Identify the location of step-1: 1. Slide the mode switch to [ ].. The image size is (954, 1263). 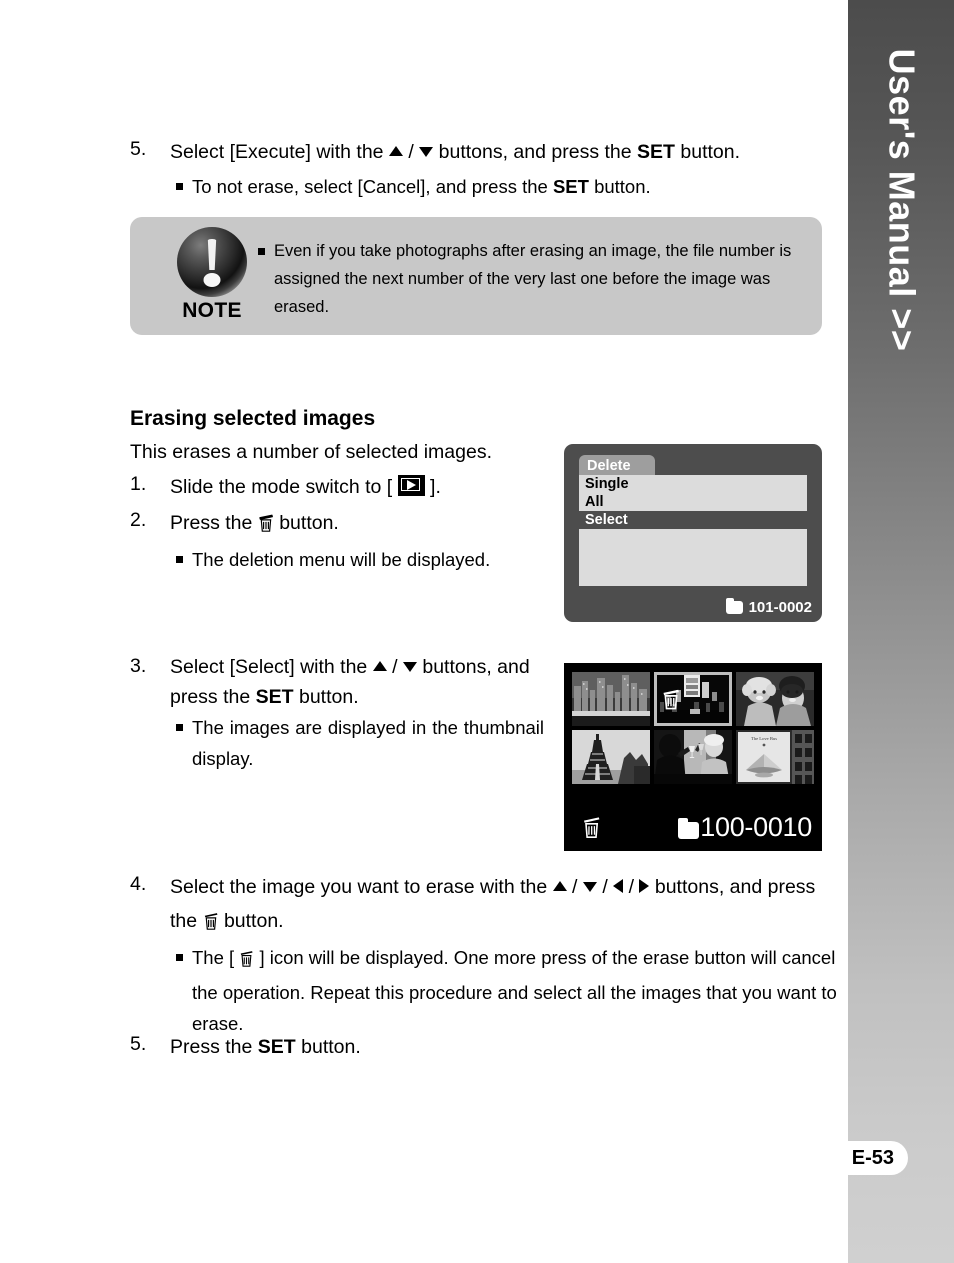
(340, 487).